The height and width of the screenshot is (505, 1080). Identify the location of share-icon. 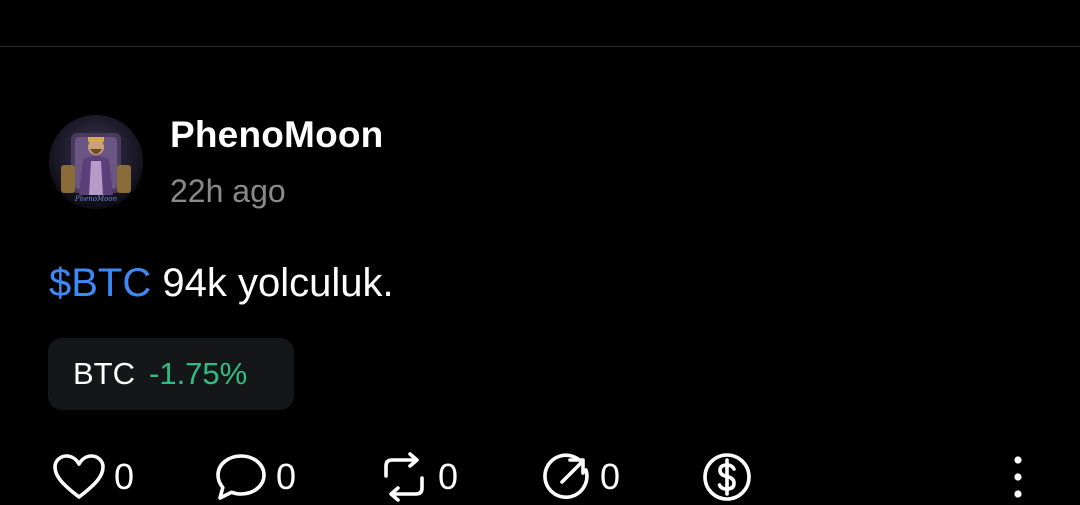
(566, 476).